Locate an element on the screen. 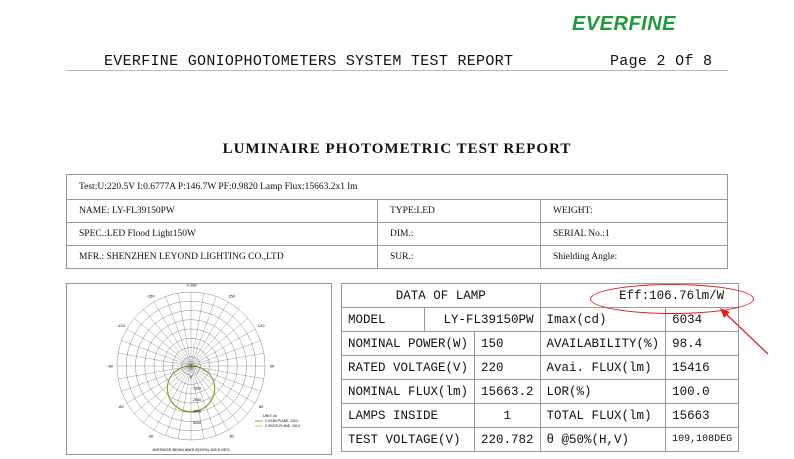  polar-angle-label: -90 is located at coordinates (110, 366).